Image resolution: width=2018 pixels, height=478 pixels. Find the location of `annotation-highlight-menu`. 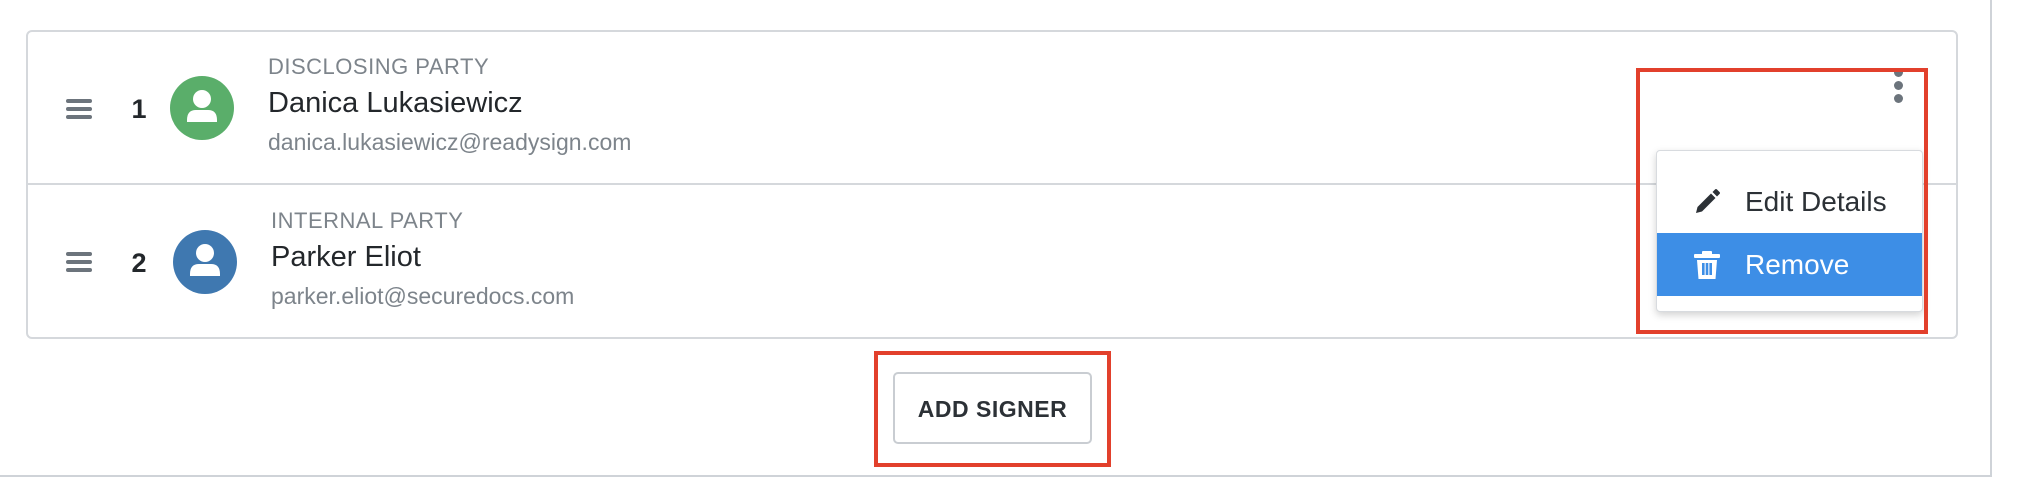

annotation-highlight-menu is located at coordinates (1782, 201).